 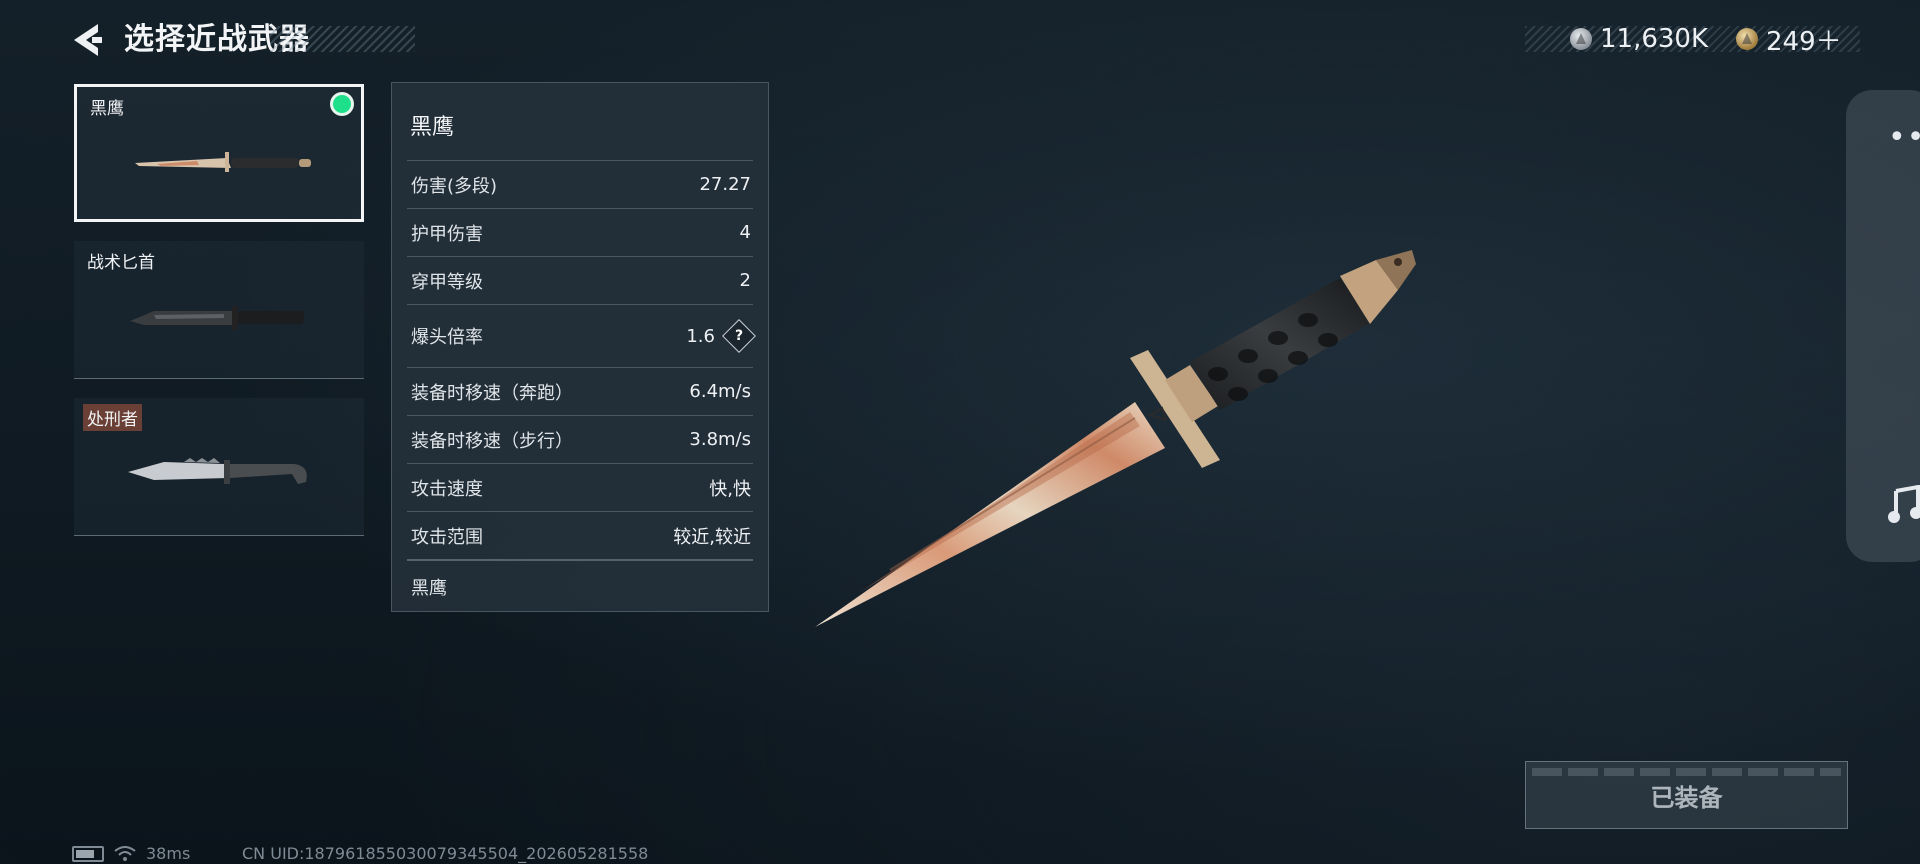 I want to click on stat-value: 2, so click(x=745, y=280).